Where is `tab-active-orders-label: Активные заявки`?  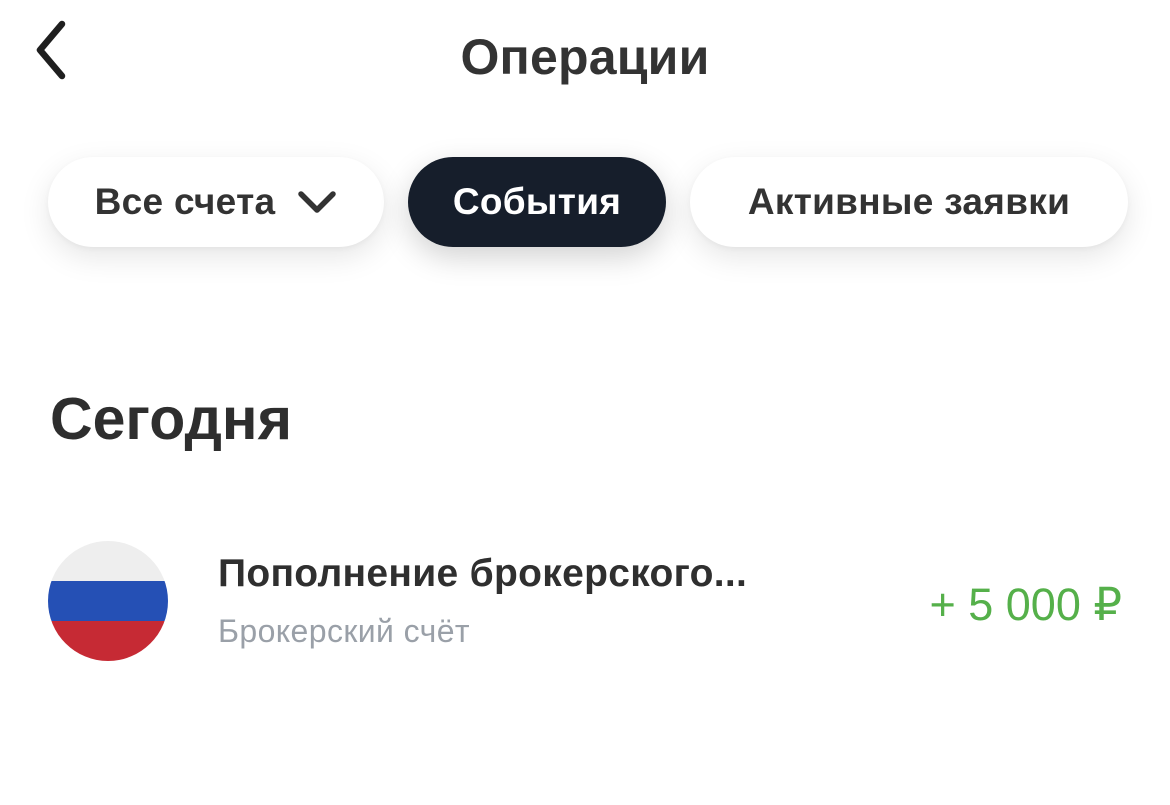
tab-active-orders-label: Активные заявки is located at coordinates (909, 201).